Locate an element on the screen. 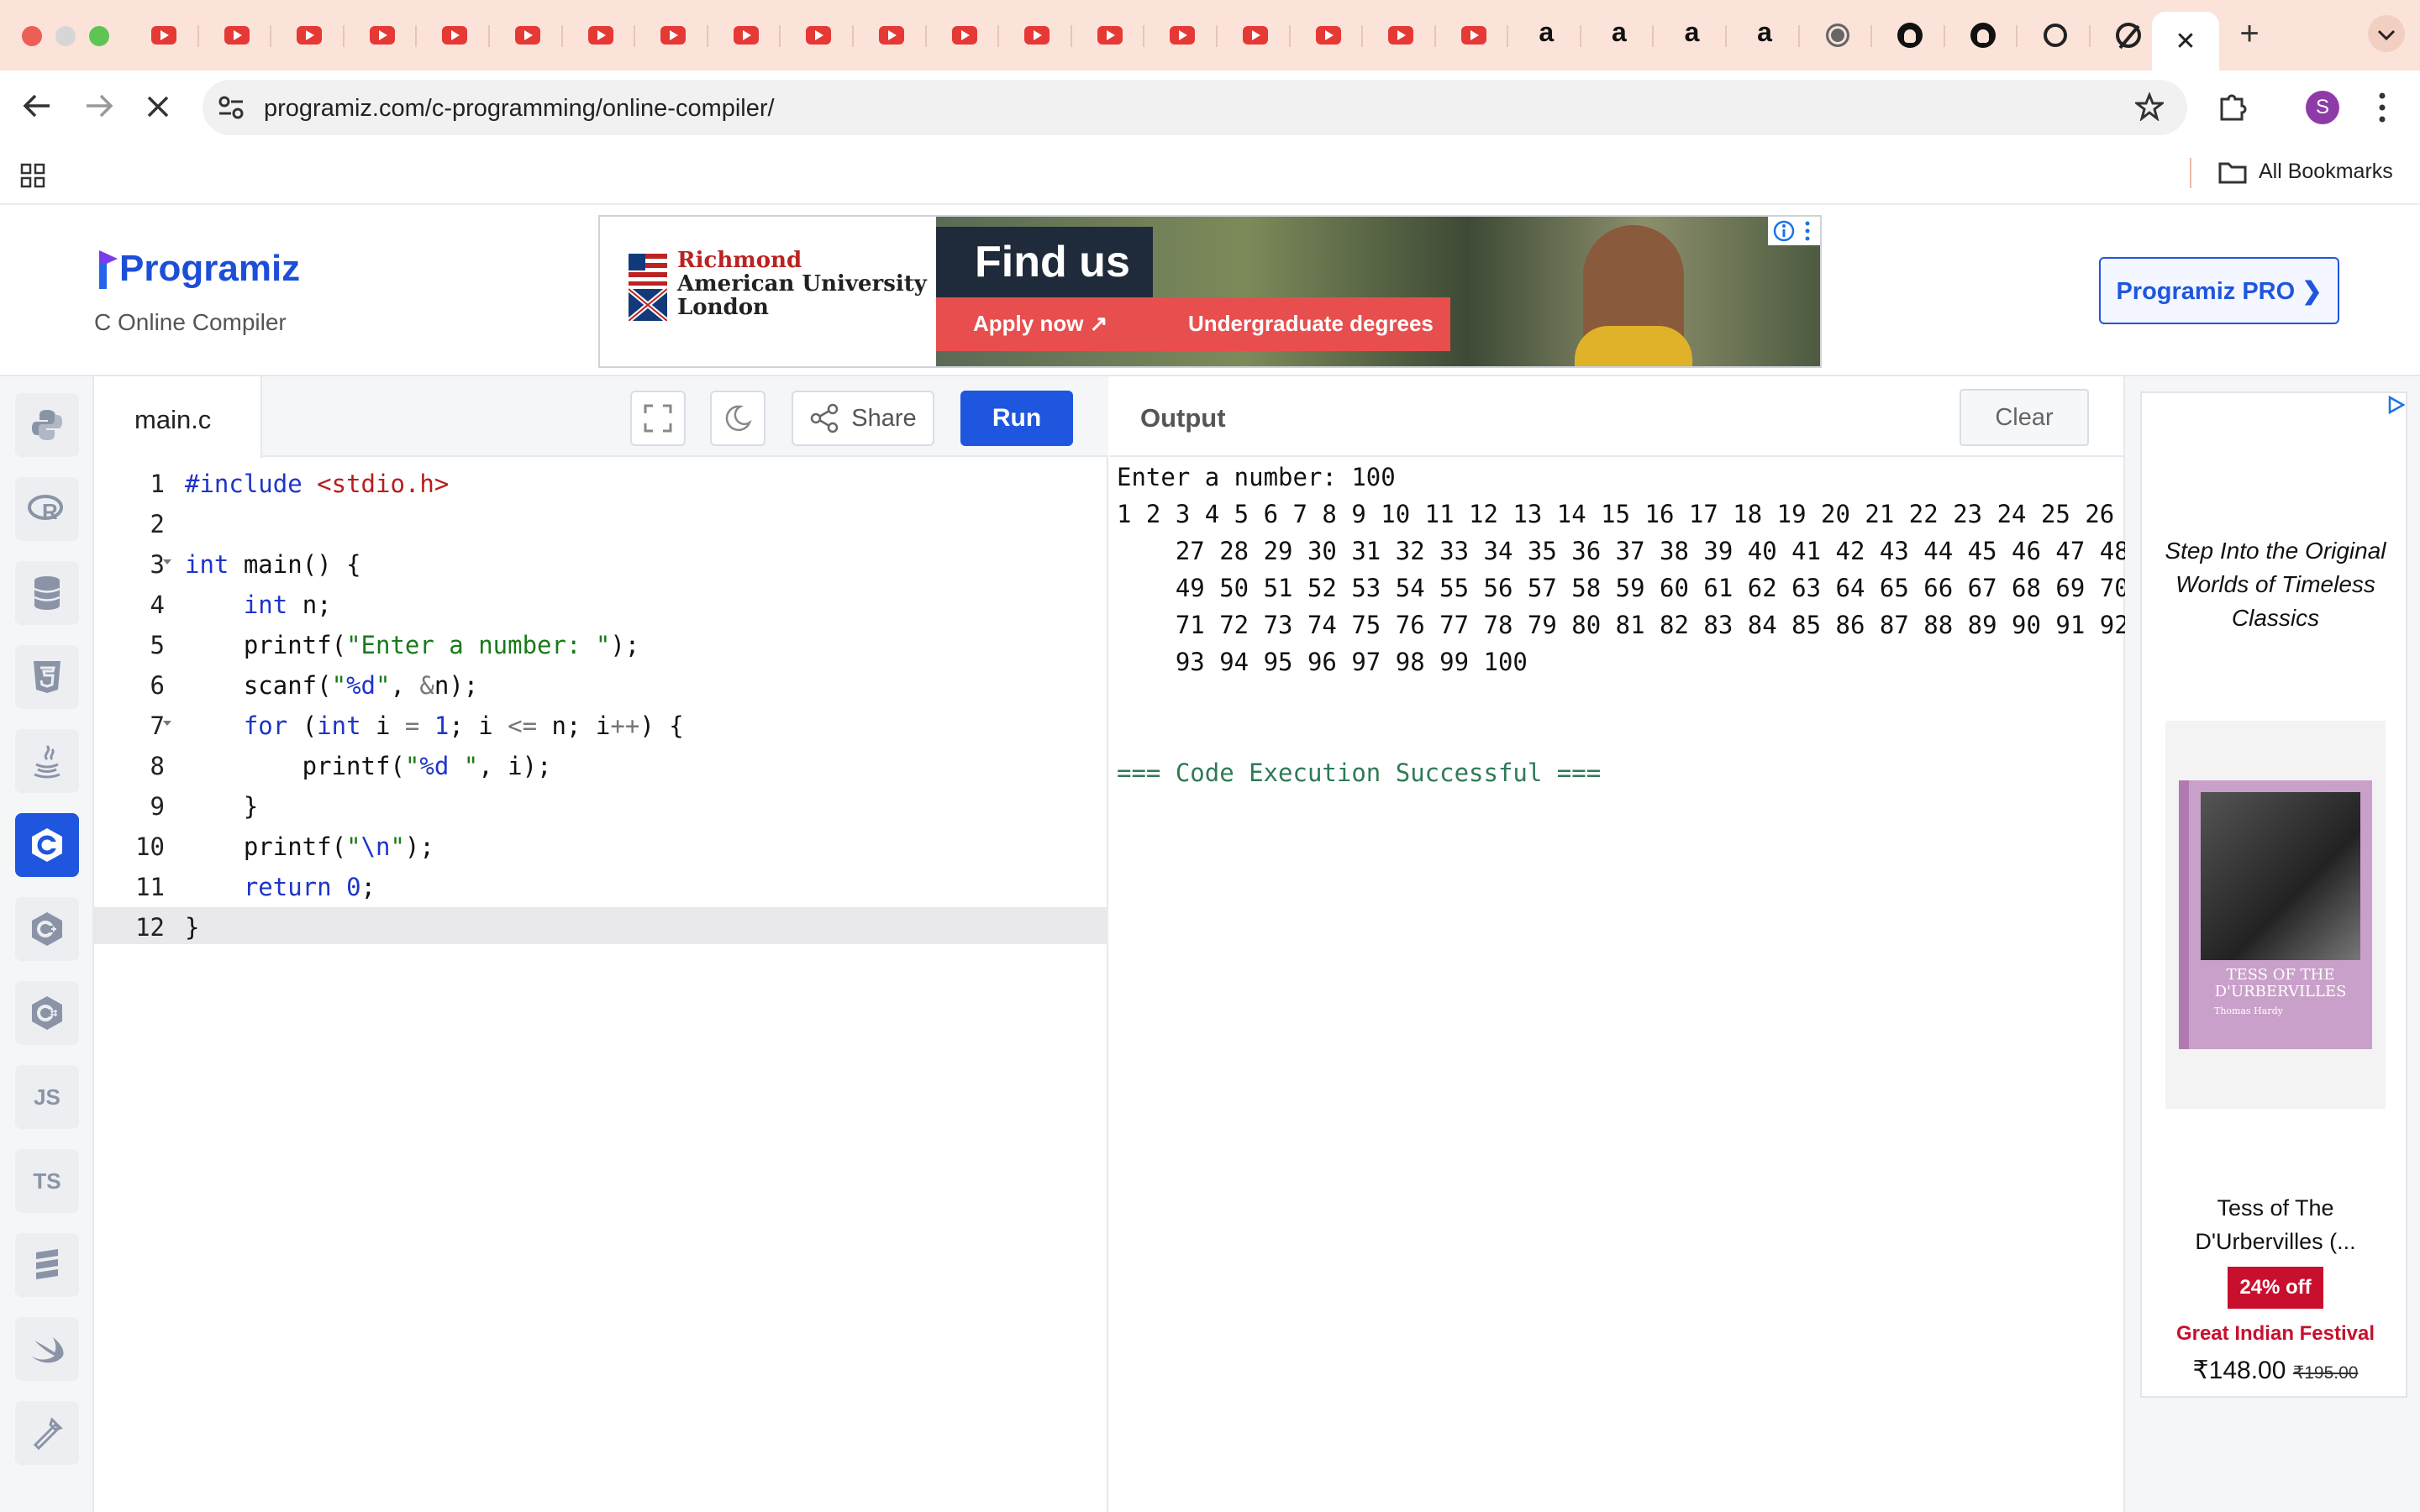 The height and width of the screenshot is (1512, 2420). maximize-window-button is located at coordinates (99, 36).